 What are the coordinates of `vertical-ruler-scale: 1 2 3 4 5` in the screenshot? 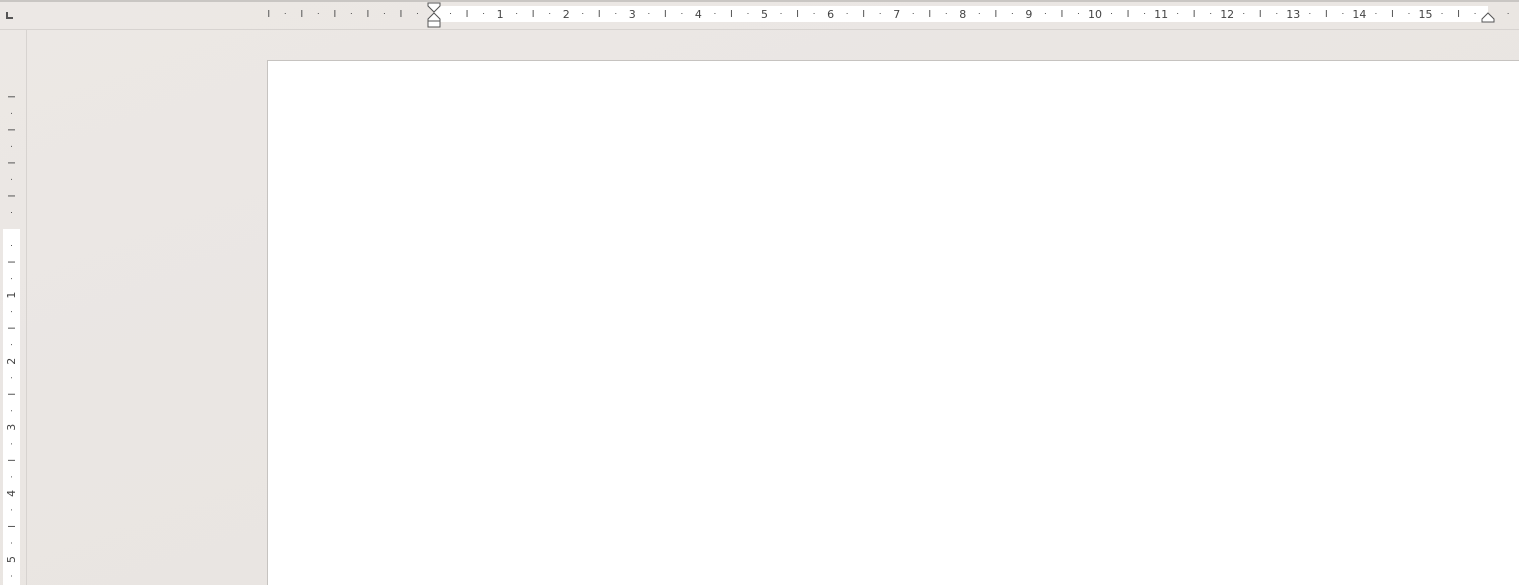 It's located at (11, 340).